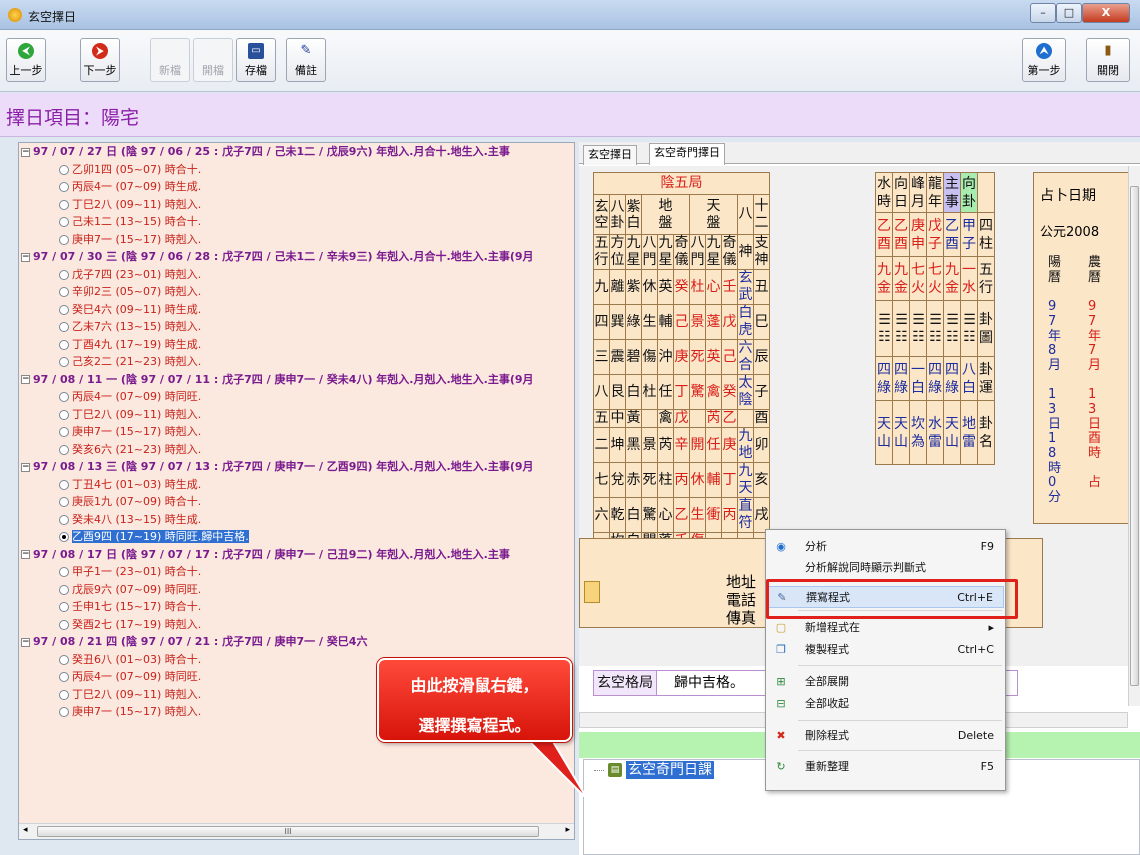 The width and height of the screenshot is (1140, 855). I want to click on menu-item-7: ✖ 刪除程式 Delete, so click(885, 736).